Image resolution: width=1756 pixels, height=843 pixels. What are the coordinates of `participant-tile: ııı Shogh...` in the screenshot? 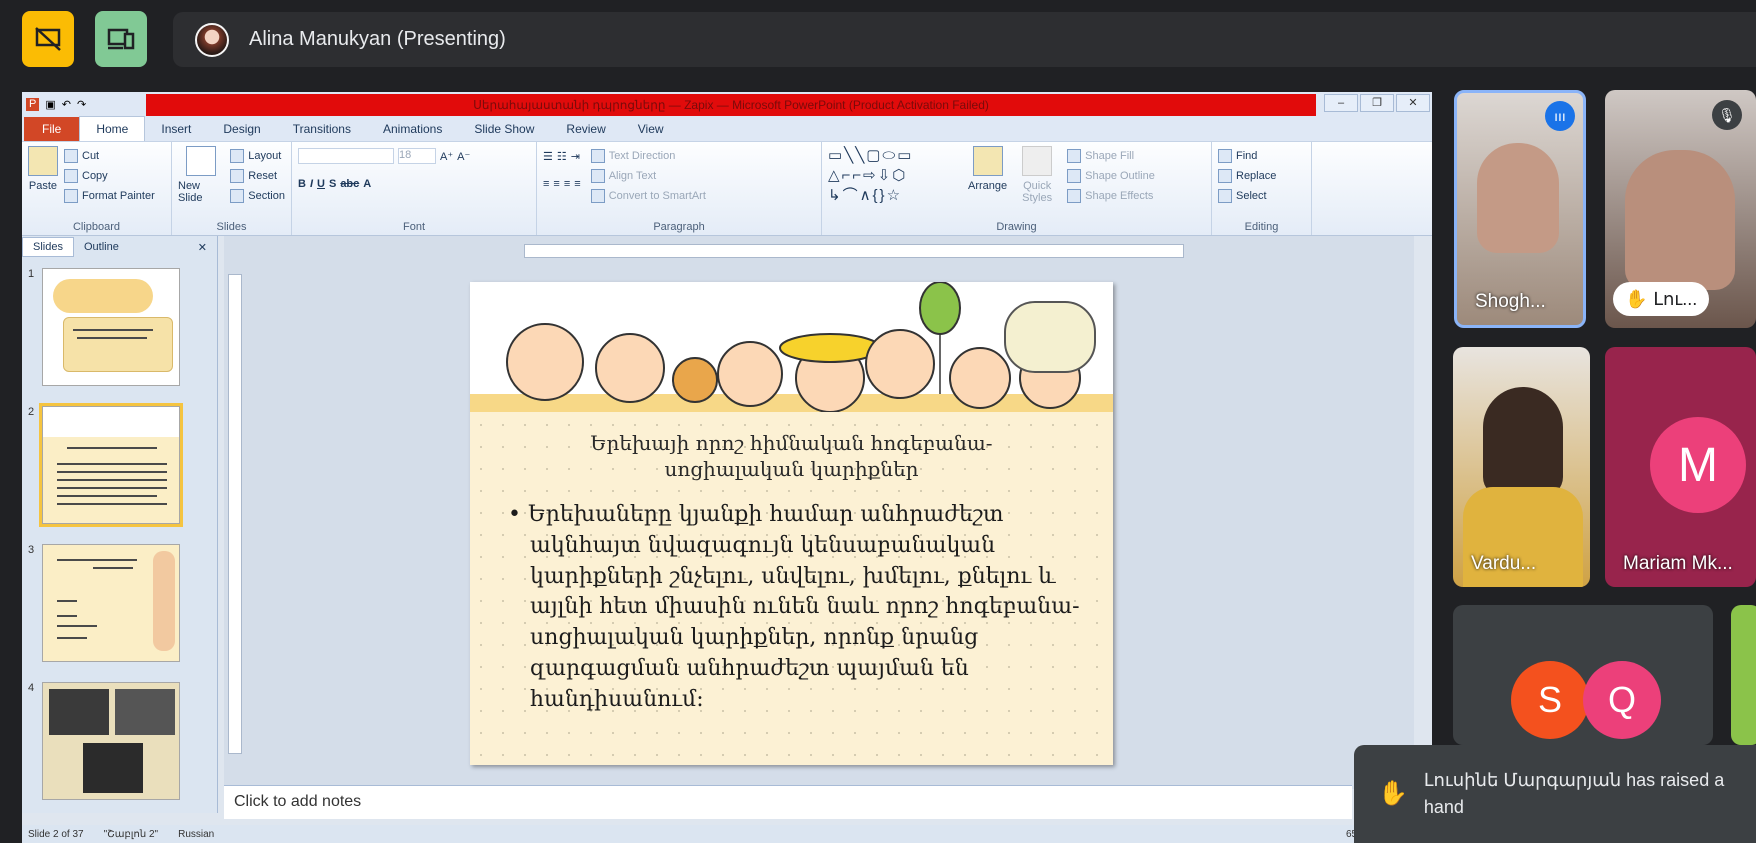 It's located at (1520, 209).